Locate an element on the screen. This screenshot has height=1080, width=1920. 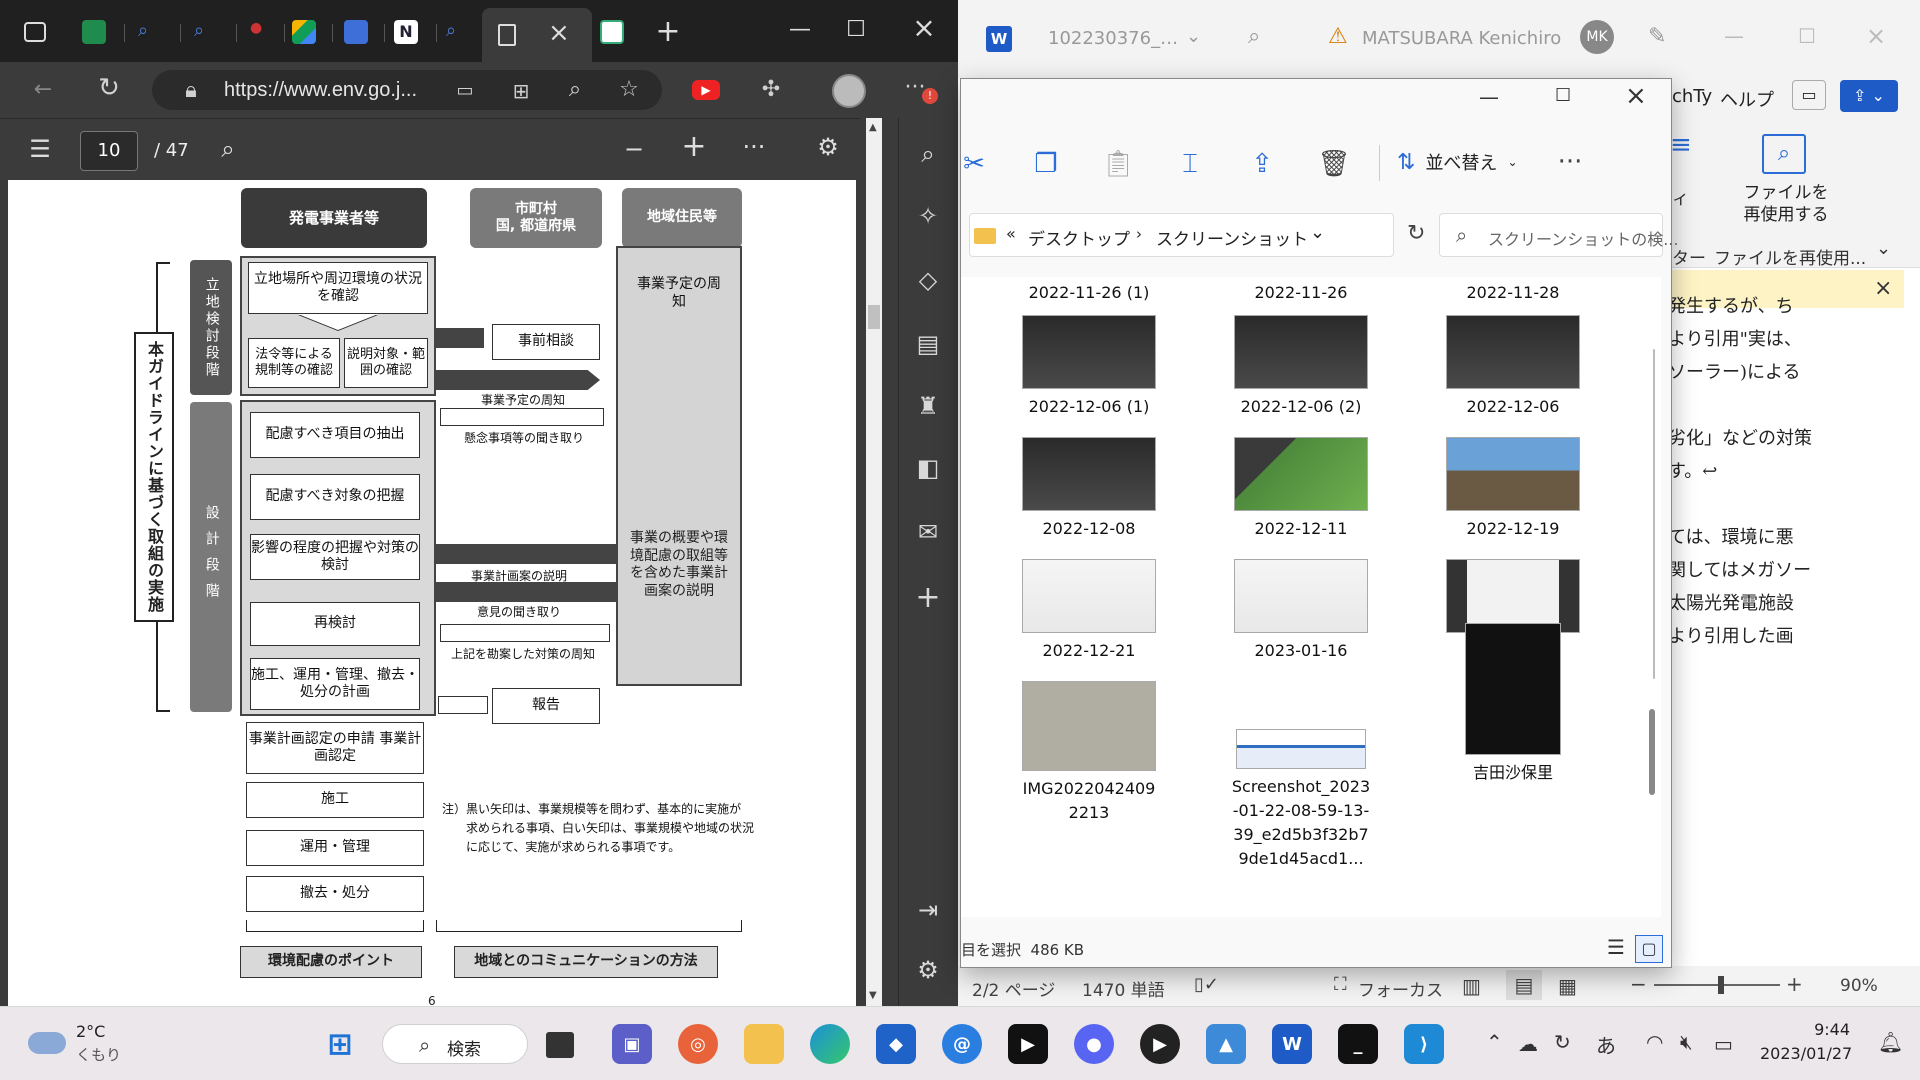
profile-avatar is located at coordinates (849, 91).